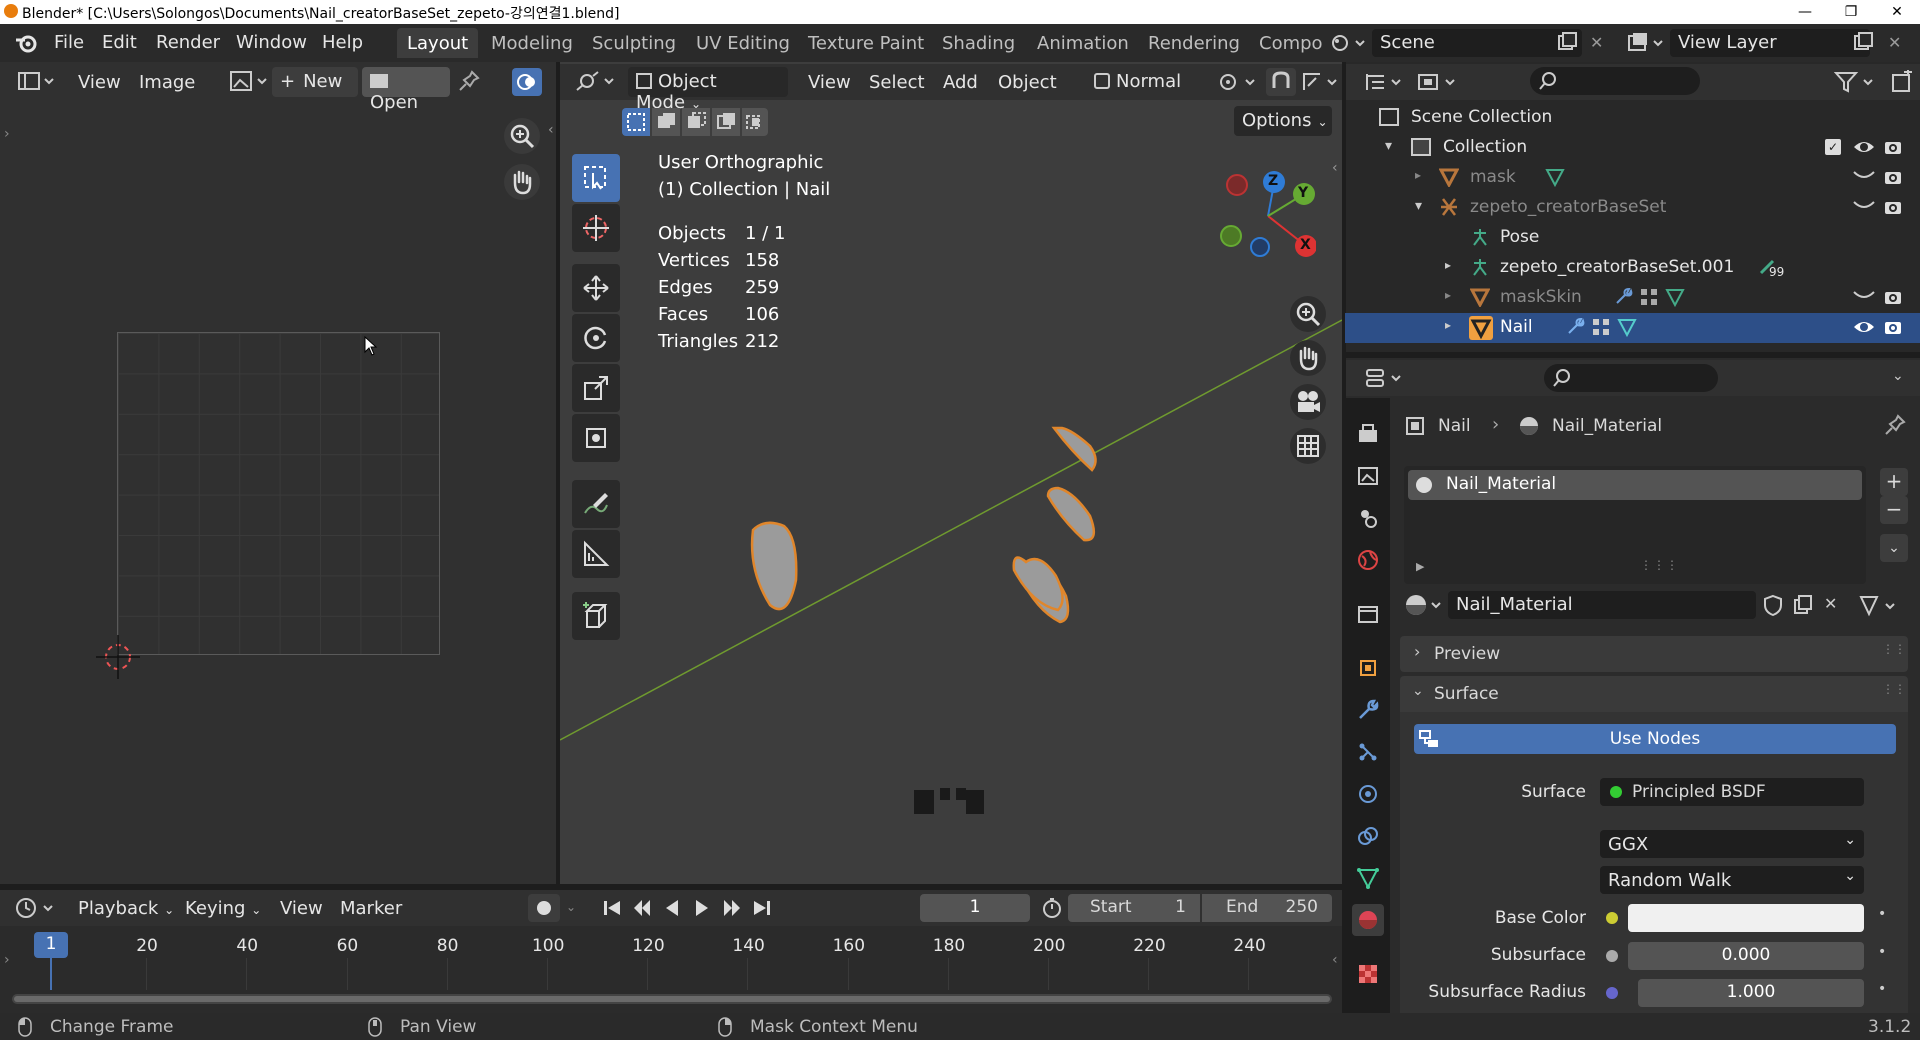 The width and height of the screenshot is (1920, 1040). Describe the element at coordinates (1368, 920) in the screenshot. I see `tab-material-icon` at that location.